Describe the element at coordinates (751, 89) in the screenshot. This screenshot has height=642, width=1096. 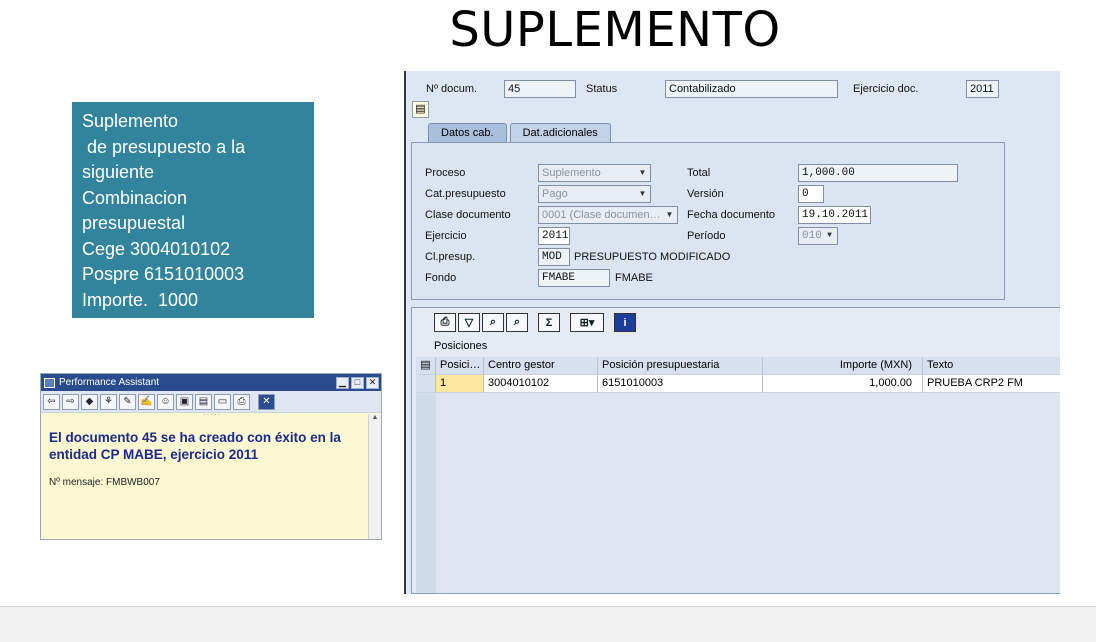
I see `status-field: Contabilizado` at that location.